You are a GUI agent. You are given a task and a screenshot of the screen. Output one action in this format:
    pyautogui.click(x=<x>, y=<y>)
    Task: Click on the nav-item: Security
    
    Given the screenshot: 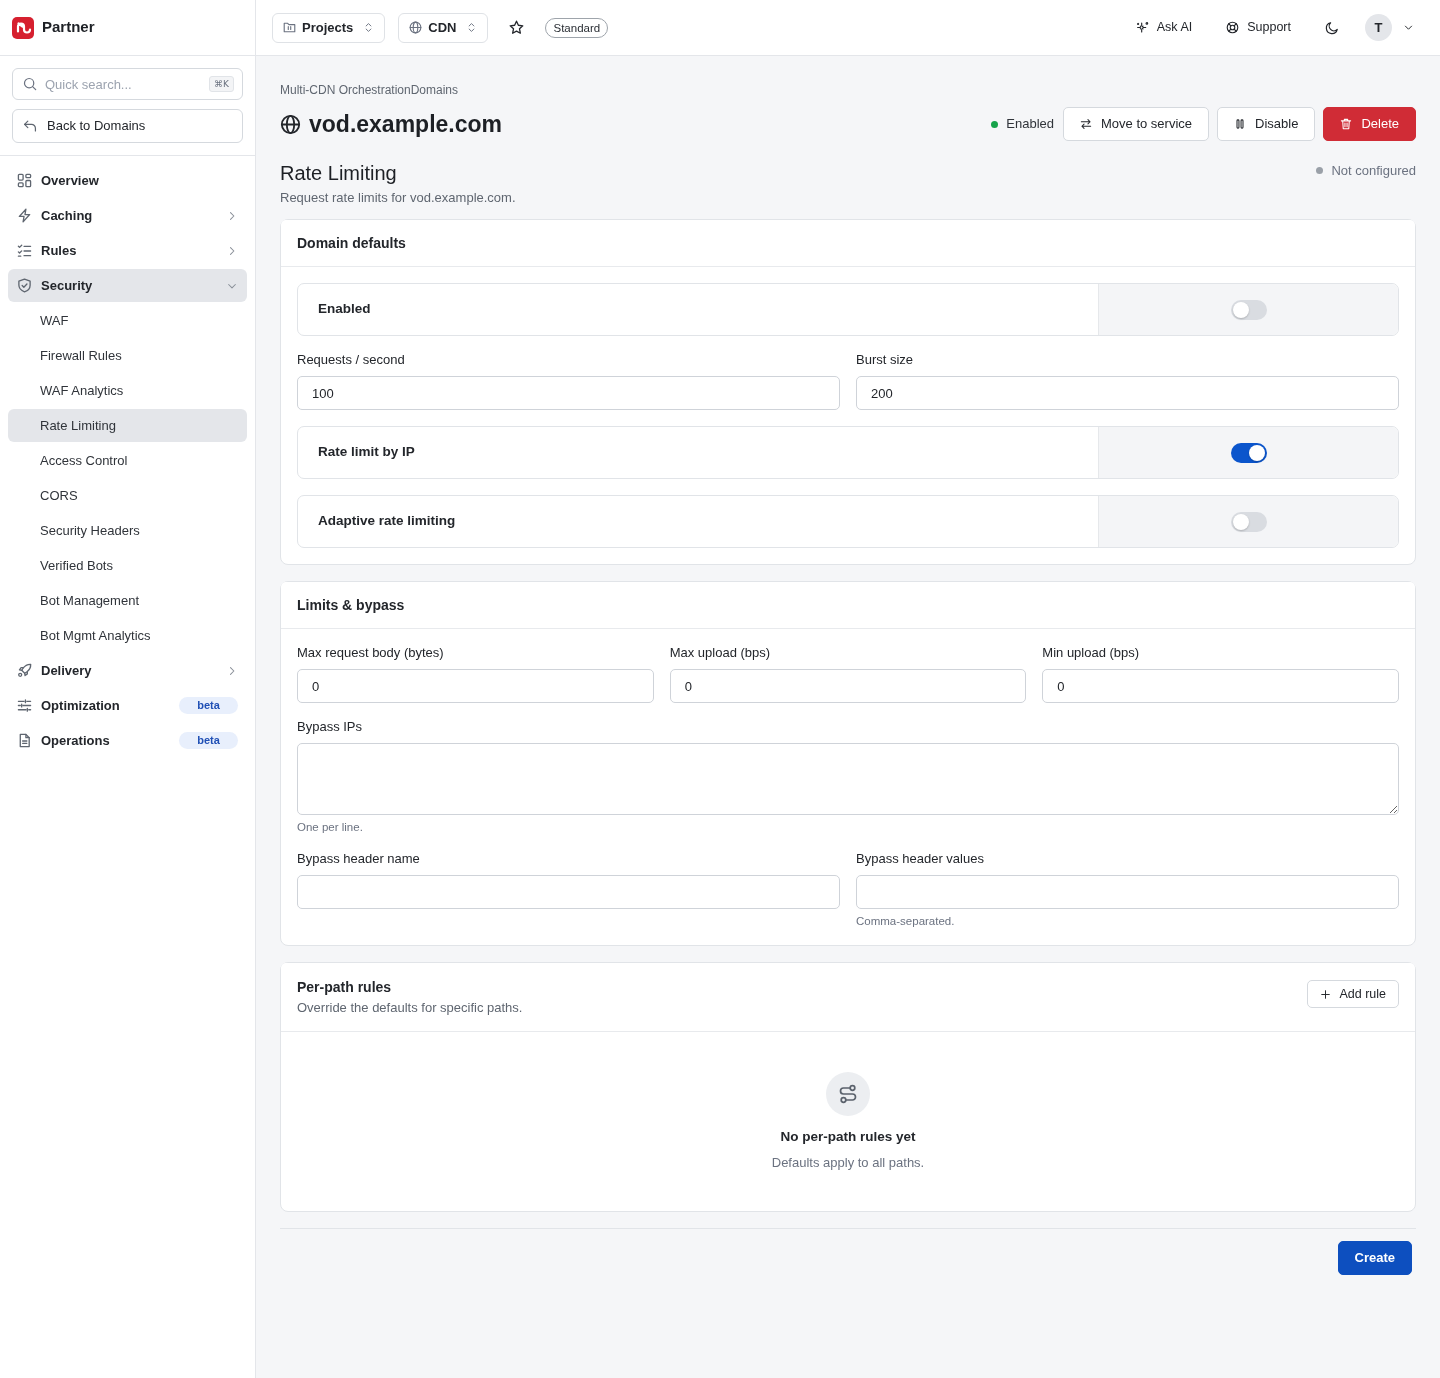 What is the action you would take?
    pyautogui.click(x=127, y=285)
    